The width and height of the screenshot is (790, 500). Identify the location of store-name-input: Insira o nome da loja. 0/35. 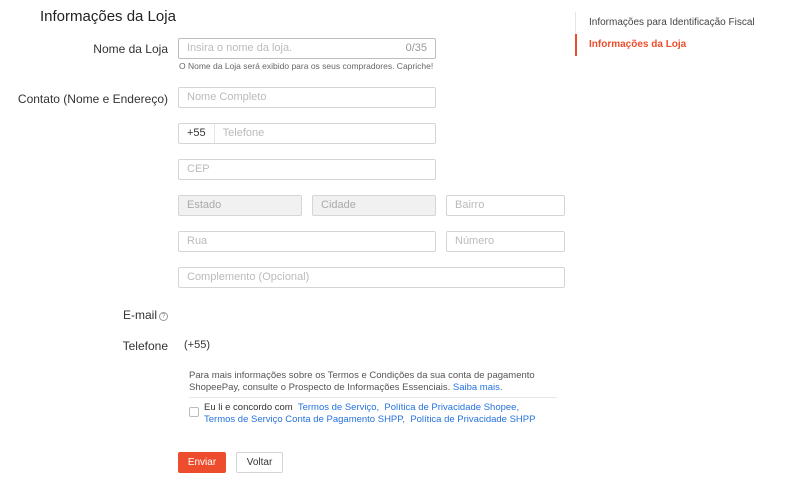
(307, 48).